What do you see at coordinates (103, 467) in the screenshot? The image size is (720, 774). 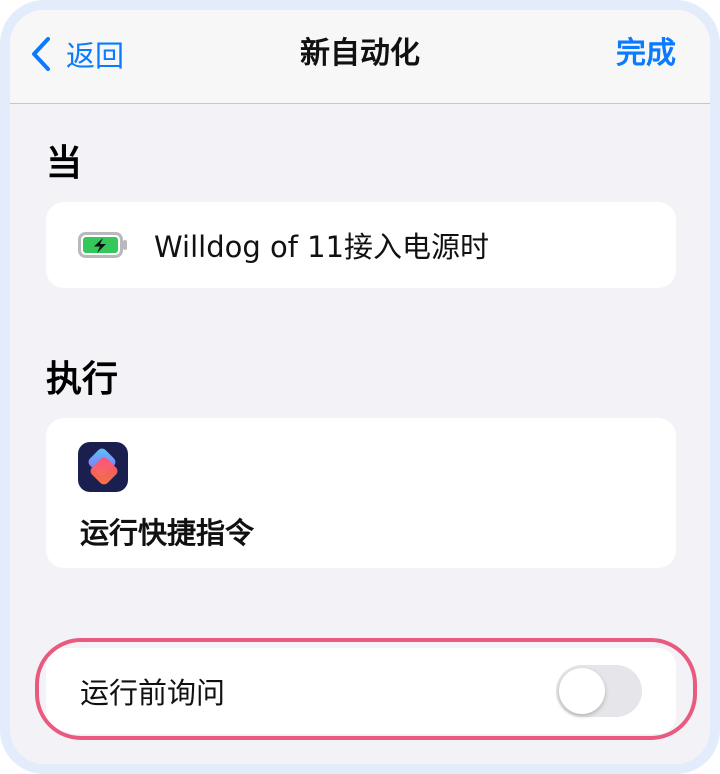 I see `shortcuts-app-icon` at bounding box center [103, 467].